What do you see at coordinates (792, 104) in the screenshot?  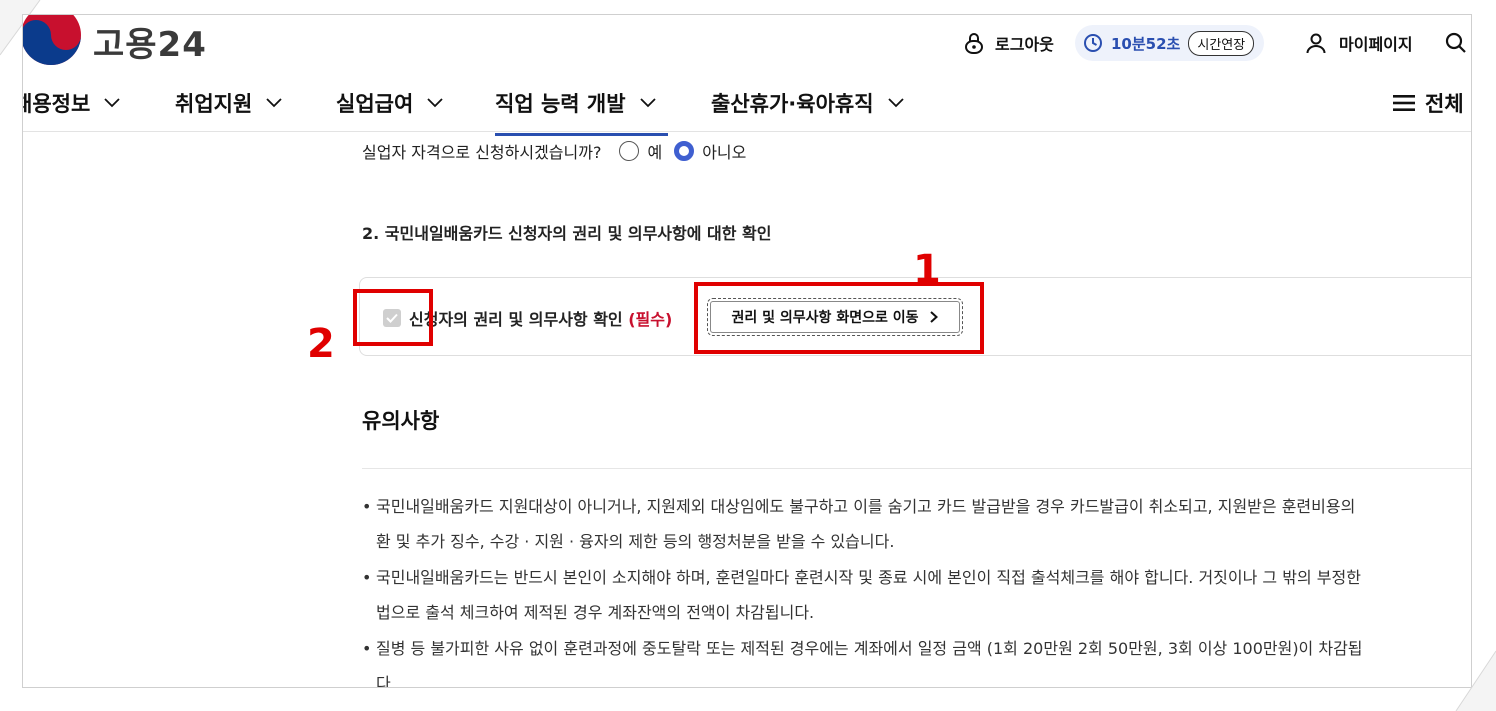 I see `nav-item-label: 출산휴가·육아휴직` at bounding box center [792, 104].